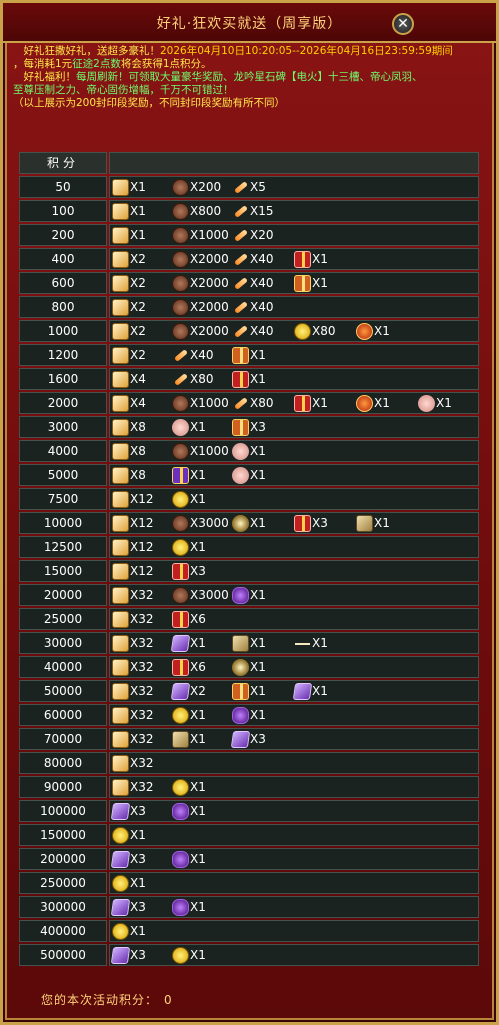 The width and height of the screenshot is (499, 1025). I want to click on red-gift-icon, so click(180, 619).